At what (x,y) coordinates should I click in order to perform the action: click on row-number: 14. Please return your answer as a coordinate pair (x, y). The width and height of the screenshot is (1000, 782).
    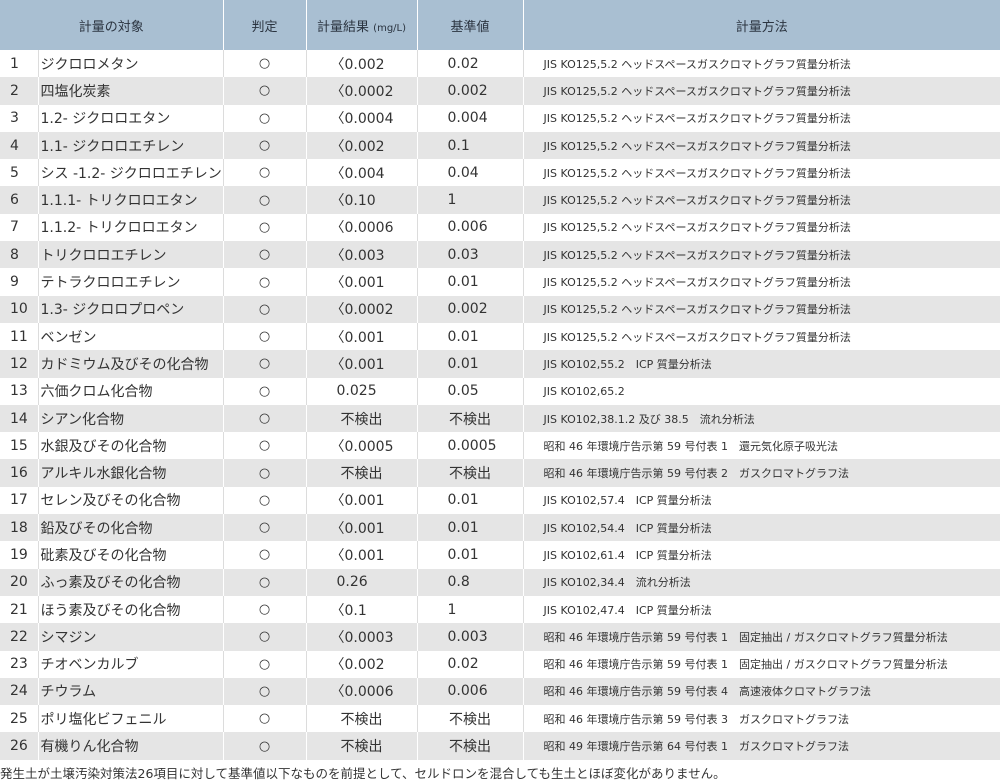
    Looking at the image, I should click on (19, 418).